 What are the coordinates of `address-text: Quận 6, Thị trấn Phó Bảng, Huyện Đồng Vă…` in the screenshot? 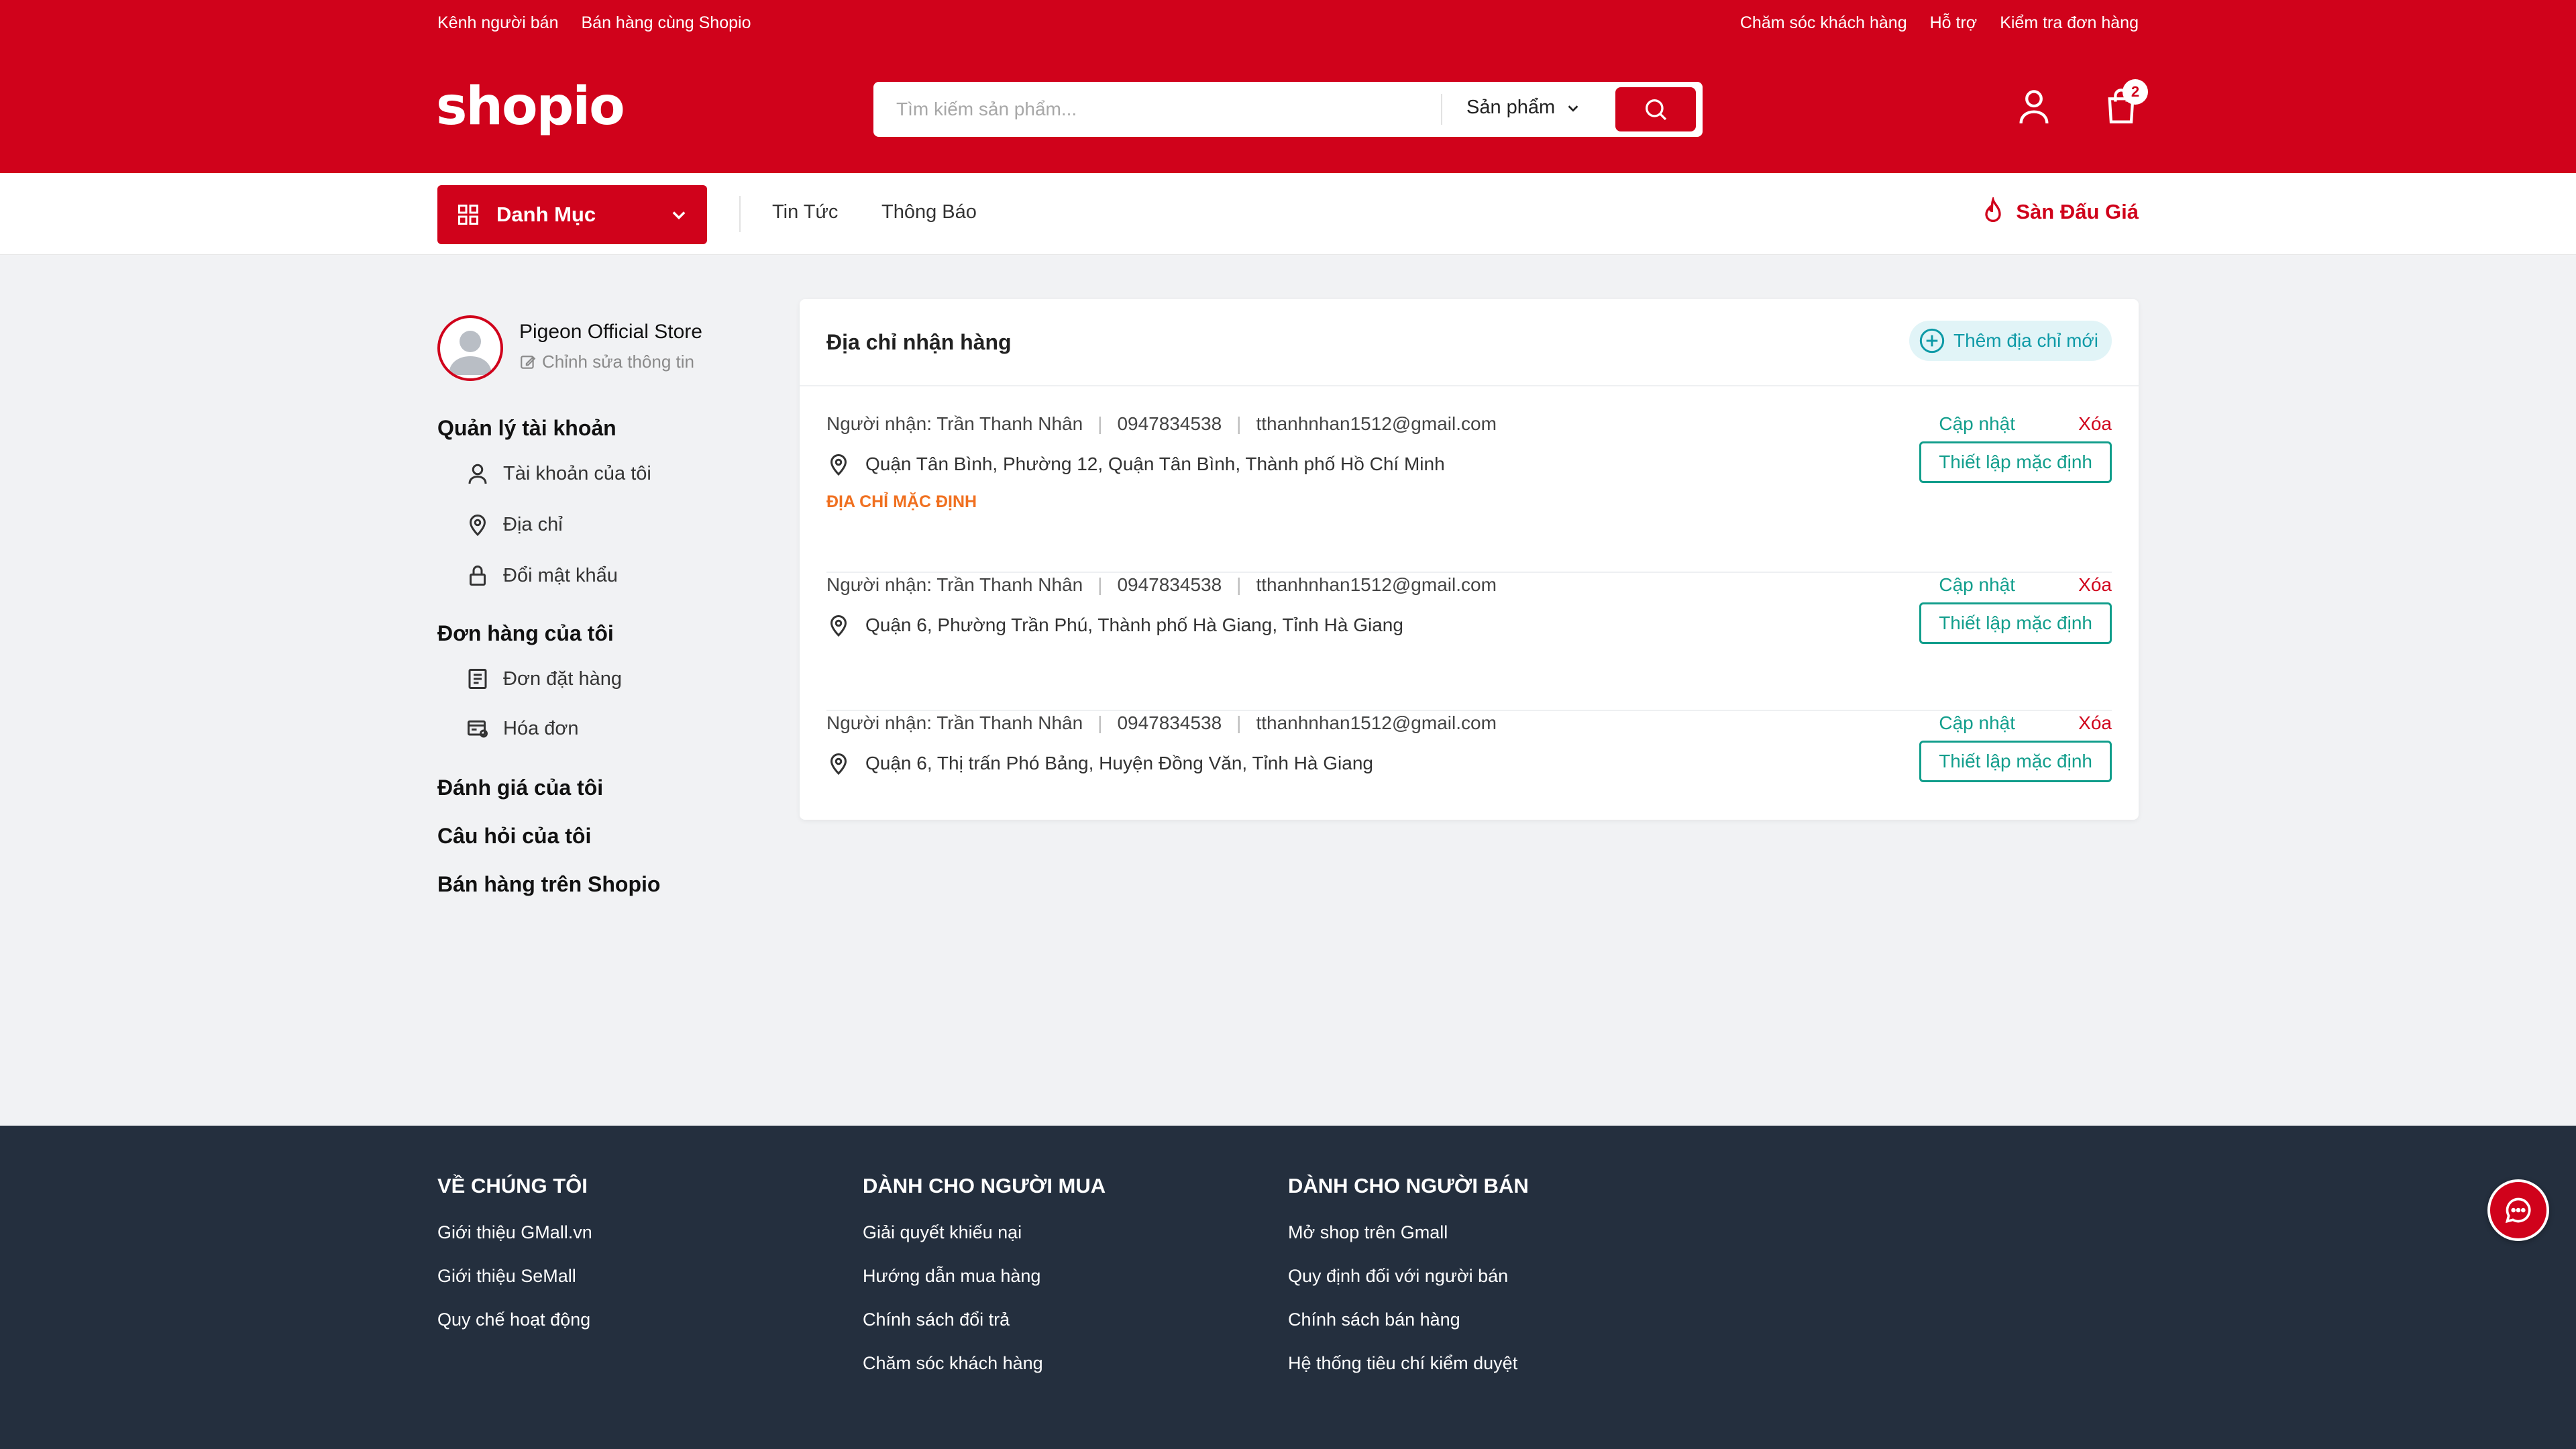 It's located at (1119, 763).